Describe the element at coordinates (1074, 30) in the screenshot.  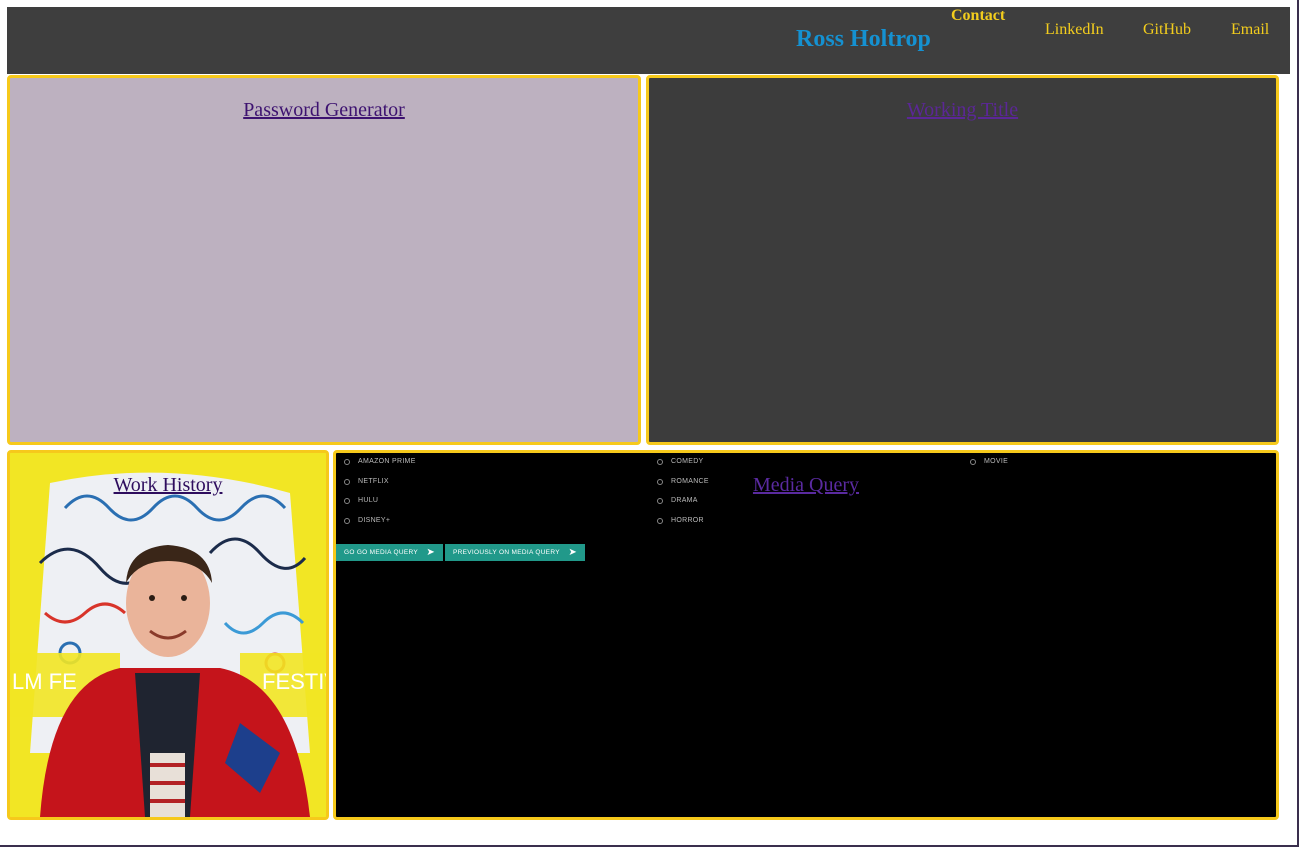
I see `linkedin-link: LinkedIn` at that location.